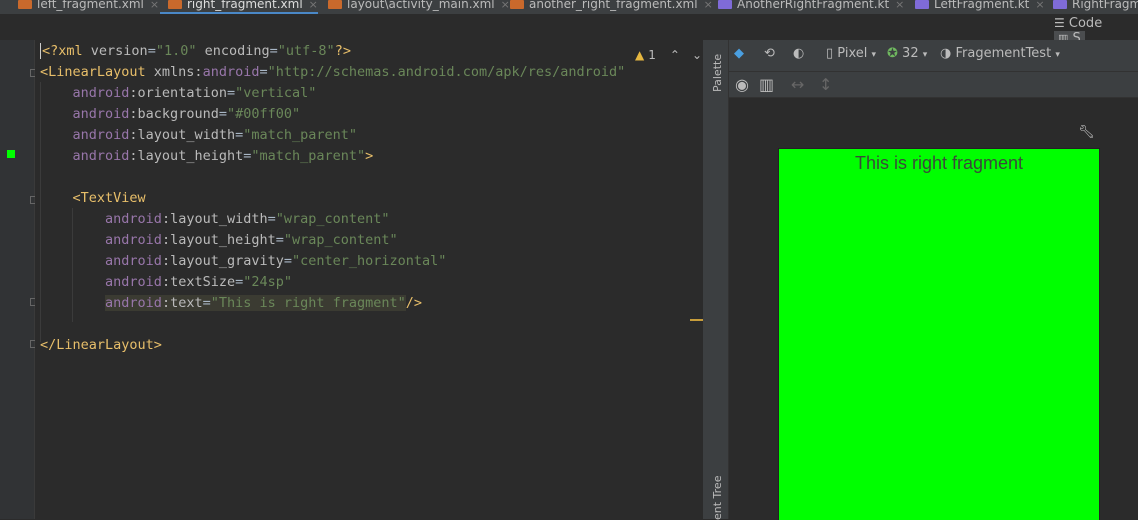 The image size is (1138, 520). What do you see at coordinates (874, 55) in the screenshot?
I see `chevron-down-icon: ▾` at bounding box center [874, 55].